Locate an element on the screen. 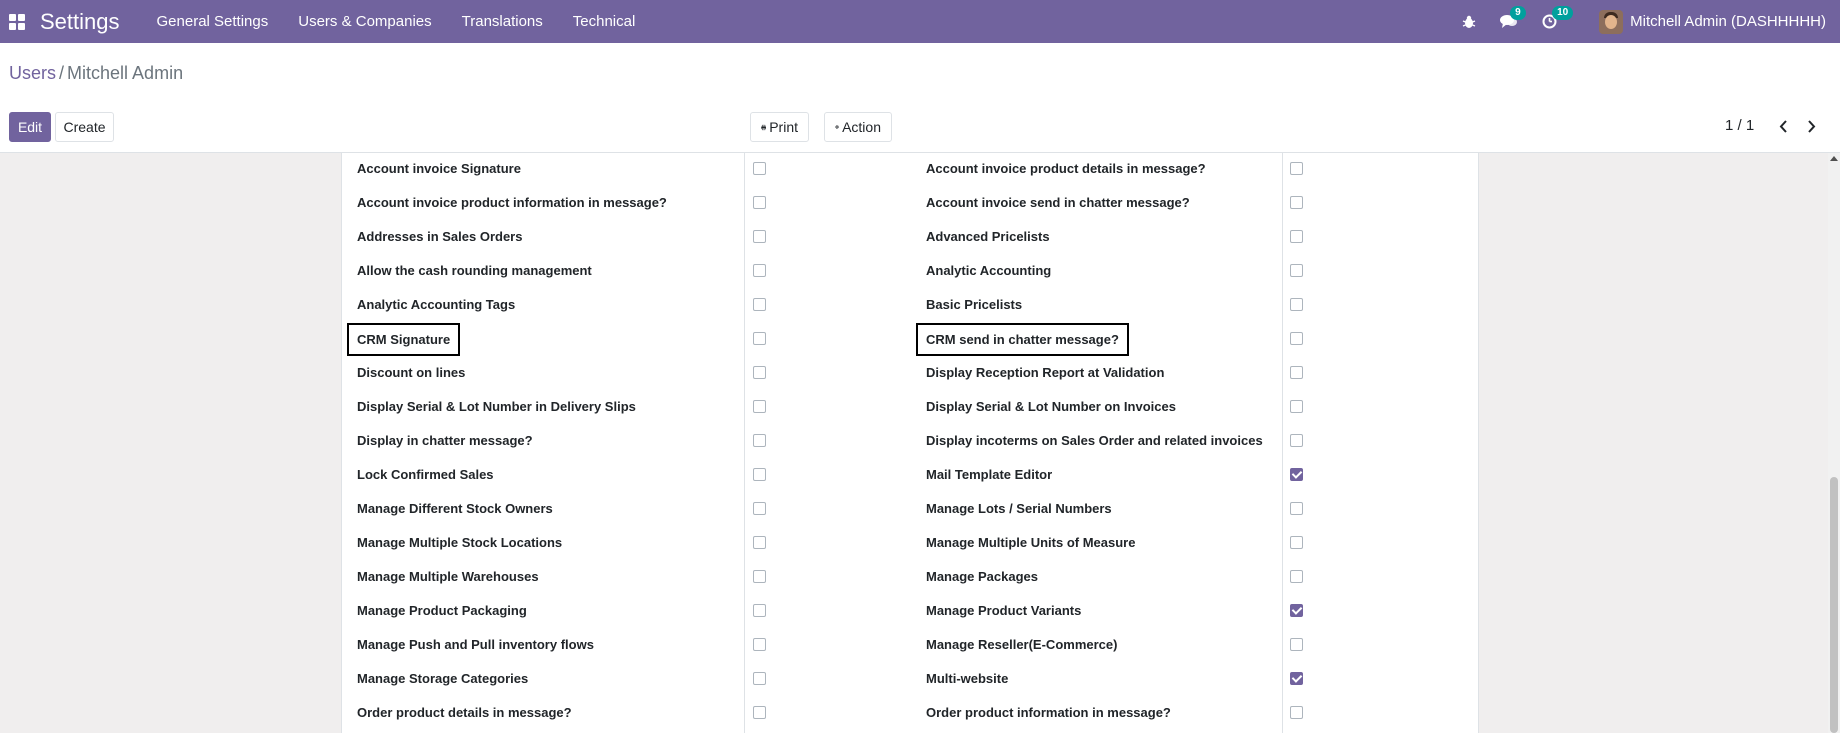  apps-menu-icon is located at coordinates (17, 21).